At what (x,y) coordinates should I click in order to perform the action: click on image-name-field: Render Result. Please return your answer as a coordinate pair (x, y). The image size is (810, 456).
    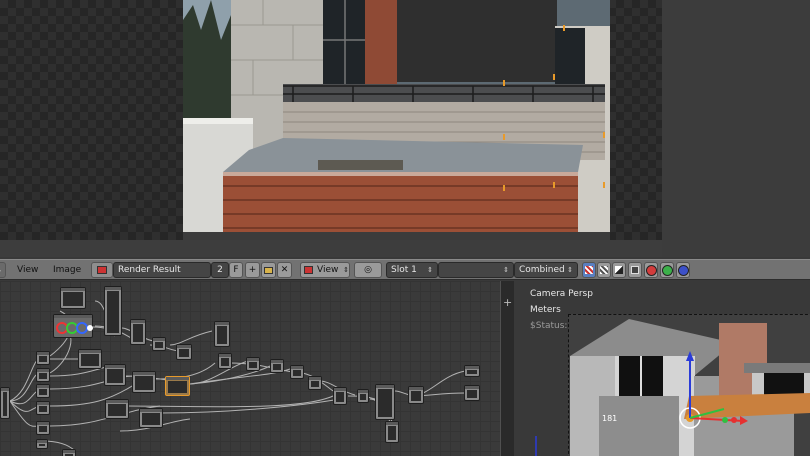
    Looking at the image, I should click on (162, 270).